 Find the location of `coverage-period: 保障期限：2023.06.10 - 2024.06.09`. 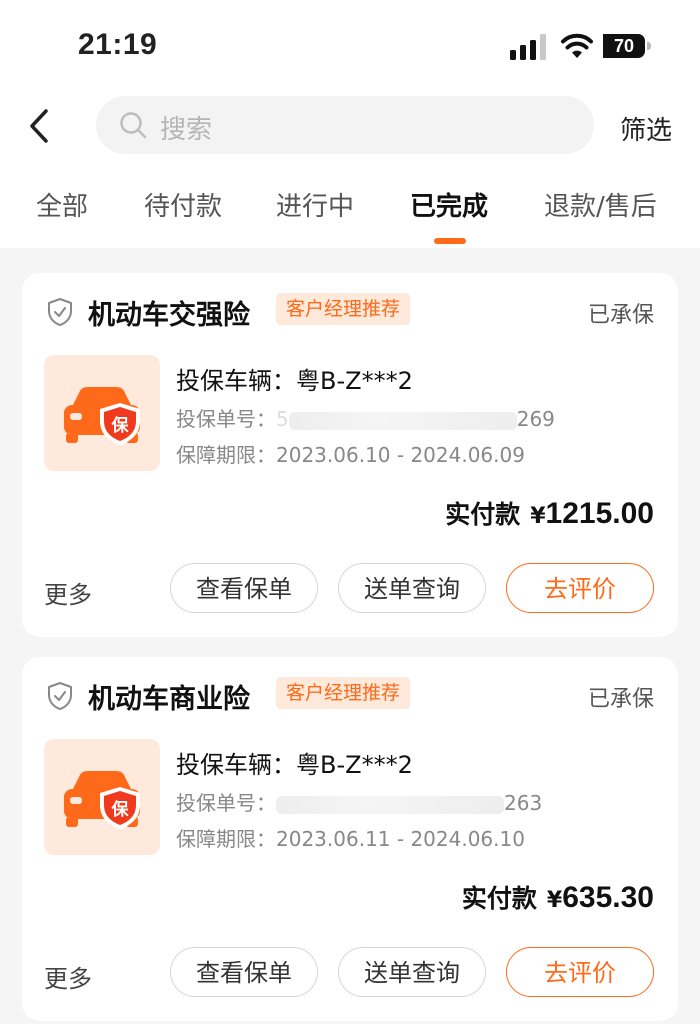

coverage-period: 保障期限：2023.06.10 - 2024.06.09 is located at coordinates (350, 455).